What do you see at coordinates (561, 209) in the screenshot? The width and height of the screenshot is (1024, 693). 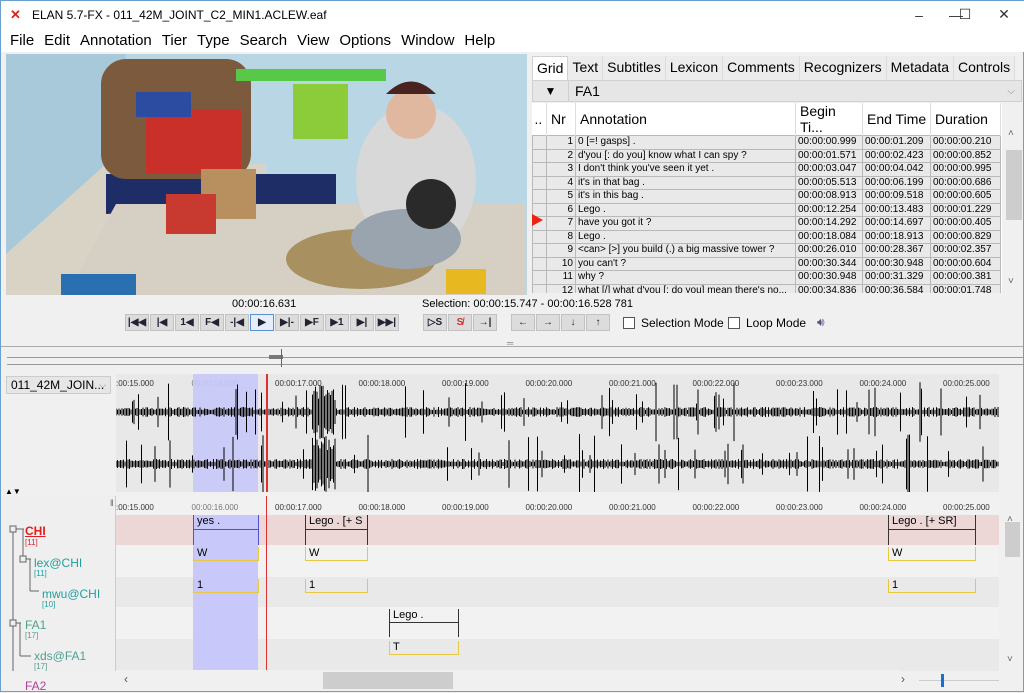 I see `row-nr-cell: 6` at bounding box center [561, 209].